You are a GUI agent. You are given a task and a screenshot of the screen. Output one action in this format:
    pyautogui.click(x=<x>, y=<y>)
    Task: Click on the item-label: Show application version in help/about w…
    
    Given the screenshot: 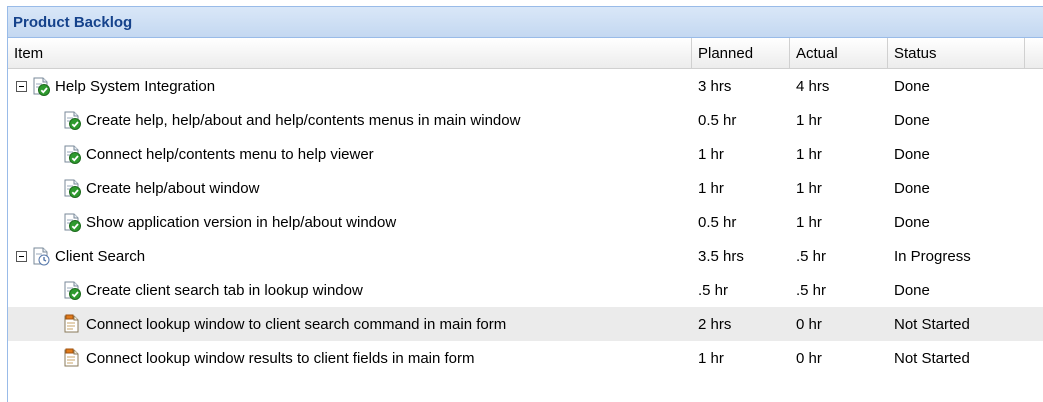 What is the action you would take?
    pyautogui.click(x=241, y=222)
    